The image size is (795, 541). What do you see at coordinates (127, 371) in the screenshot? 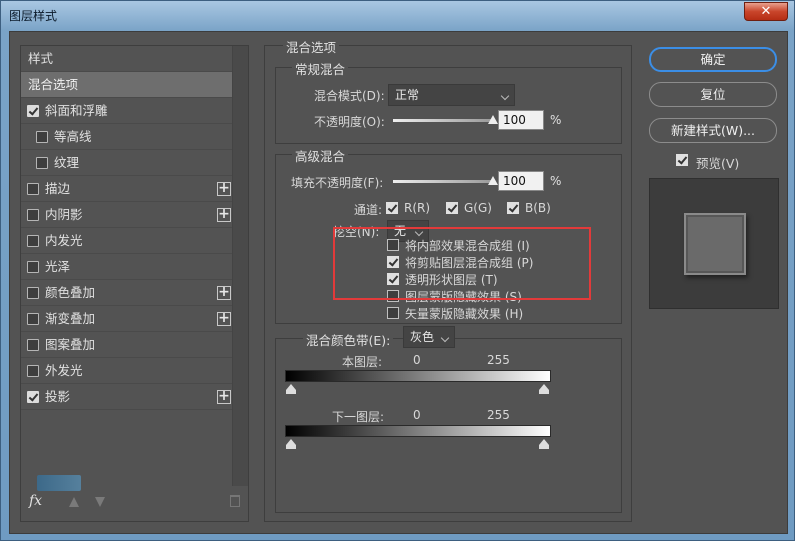
I see `style-item: 外发光` at bounding box center [127, 371].